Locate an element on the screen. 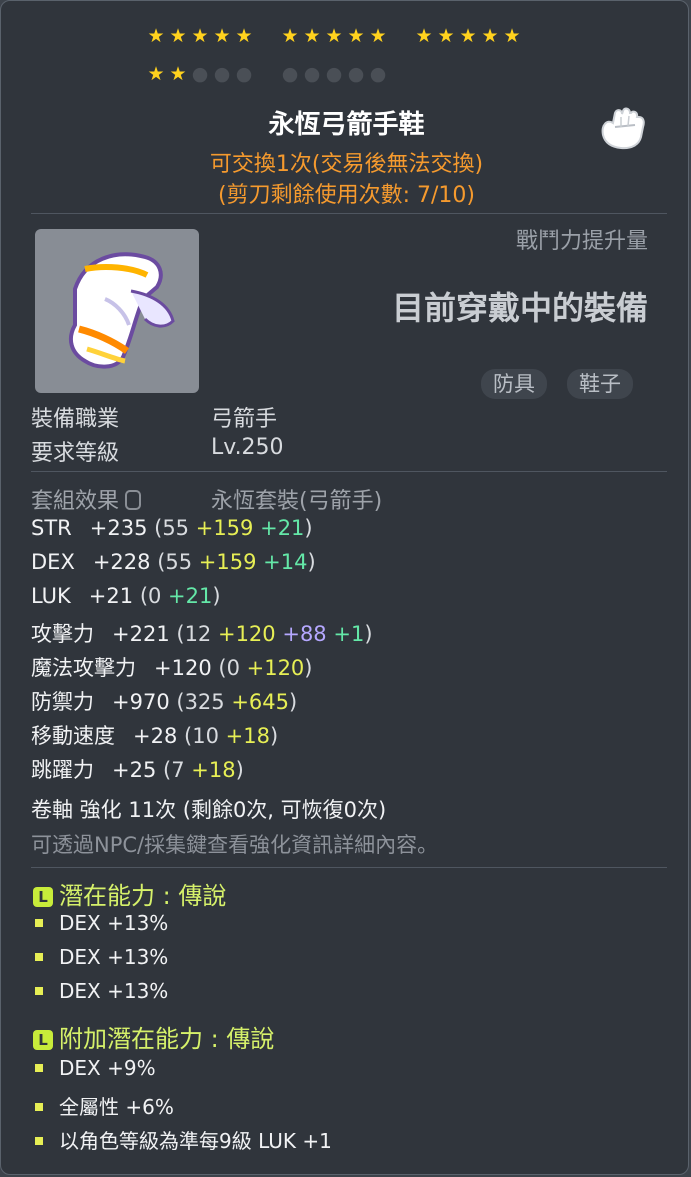  trade-note: 可交換1次(交易後無法交換) is located at coordinates (346, 164).